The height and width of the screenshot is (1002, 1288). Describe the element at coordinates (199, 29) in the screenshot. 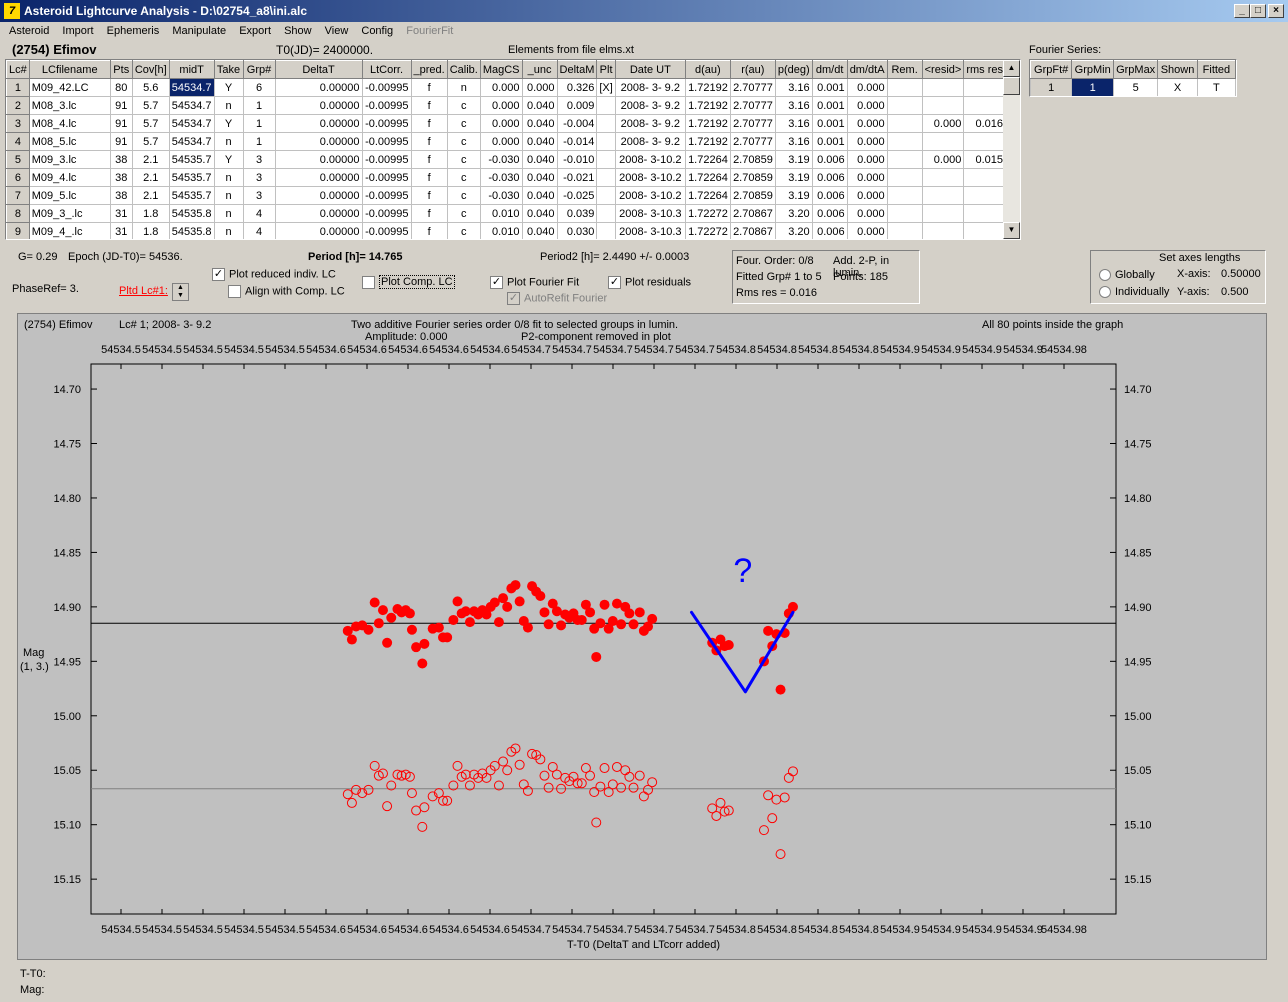

I see `menu-manipulate: Manipulate` at that location.